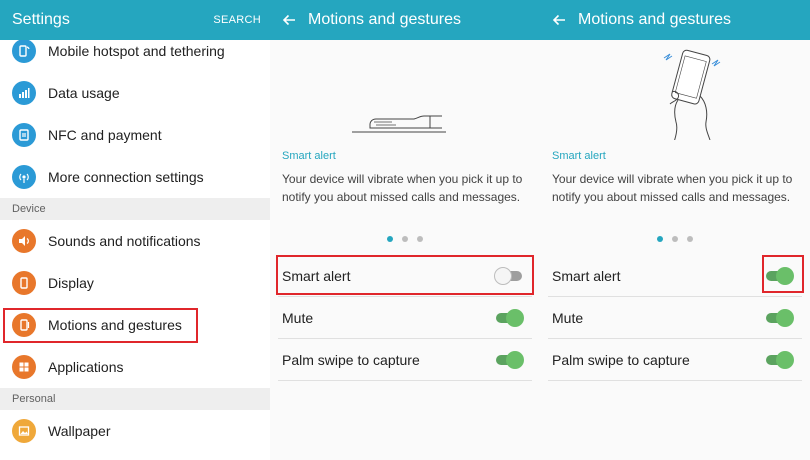 Image resolution: width=810 pixels, height=460 pixels. What do you see at coordinates (135, 367) in the screenshot?
I see `settings-item-applications: Applications` at bounding box center [135, 367].